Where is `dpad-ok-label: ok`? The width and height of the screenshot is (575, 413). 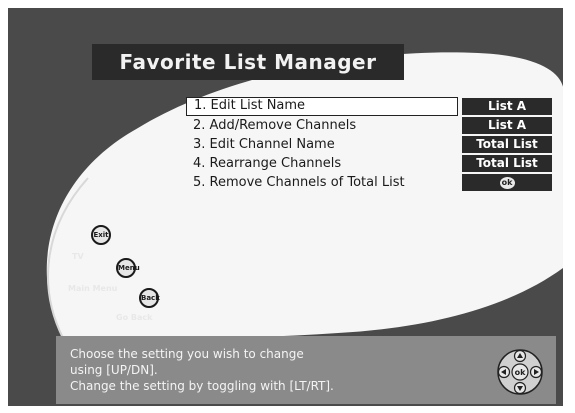
dpad-ok-label: ok is located at coordinates (520, 372).